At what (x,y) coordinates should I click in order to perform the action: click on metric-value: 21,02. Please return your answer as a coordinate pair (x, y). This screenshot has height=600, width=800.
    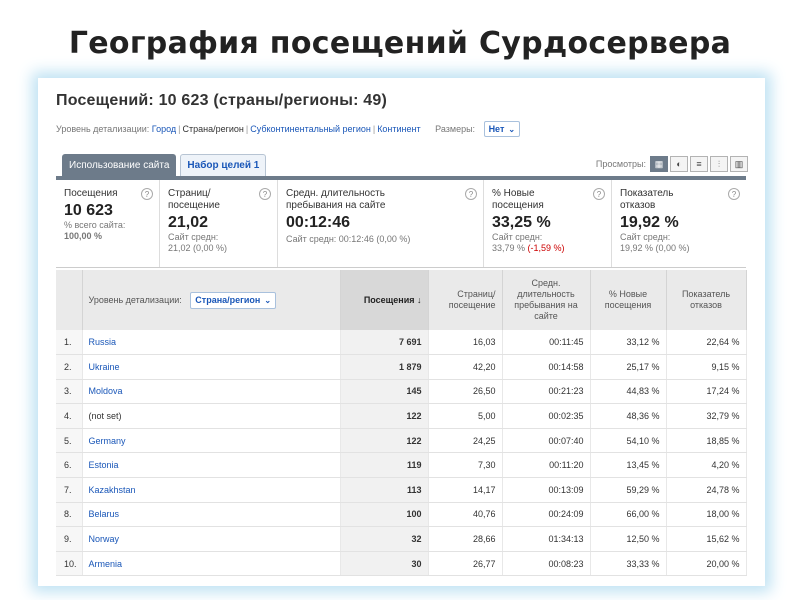
    Looking at the image, I should click on (188, 222).